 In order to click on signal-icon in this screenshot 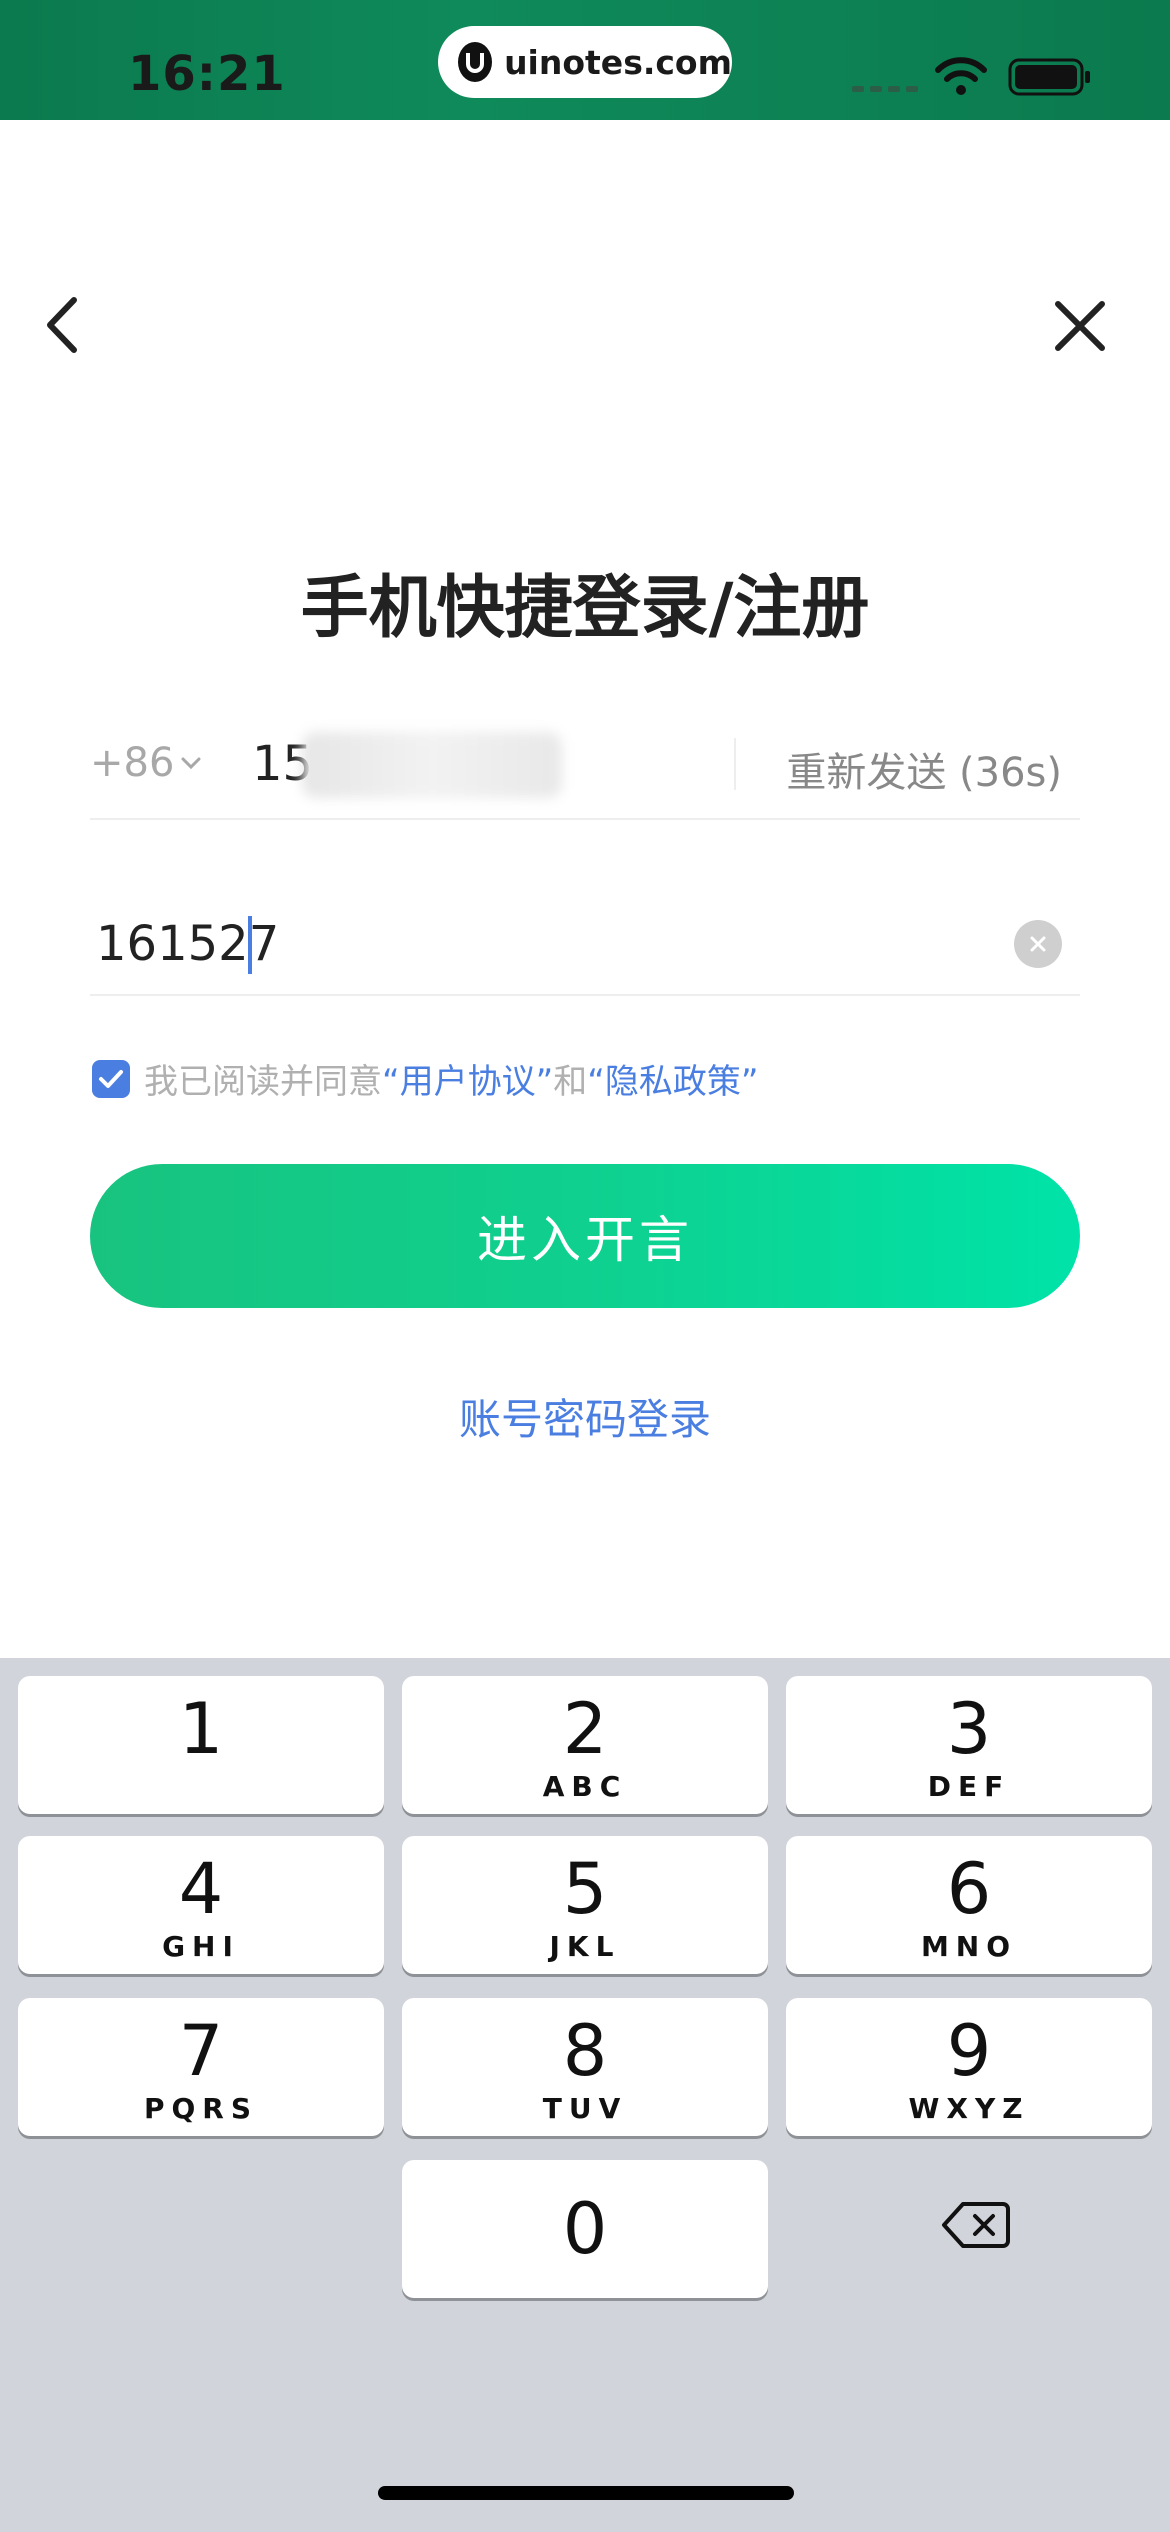, I will do `click(885, 89)`.